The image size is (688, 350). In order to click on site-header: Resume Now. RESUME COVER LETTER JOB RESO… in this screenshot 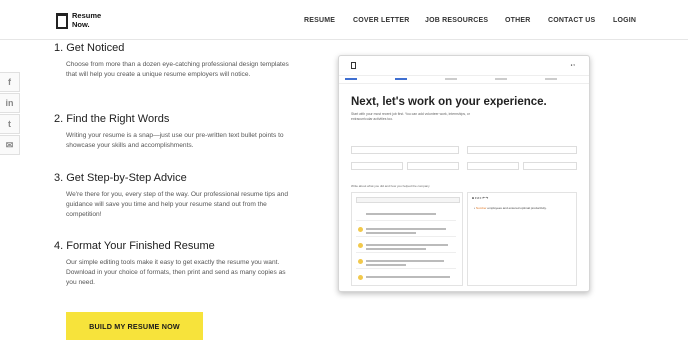, I will do `click(344, 20)`.